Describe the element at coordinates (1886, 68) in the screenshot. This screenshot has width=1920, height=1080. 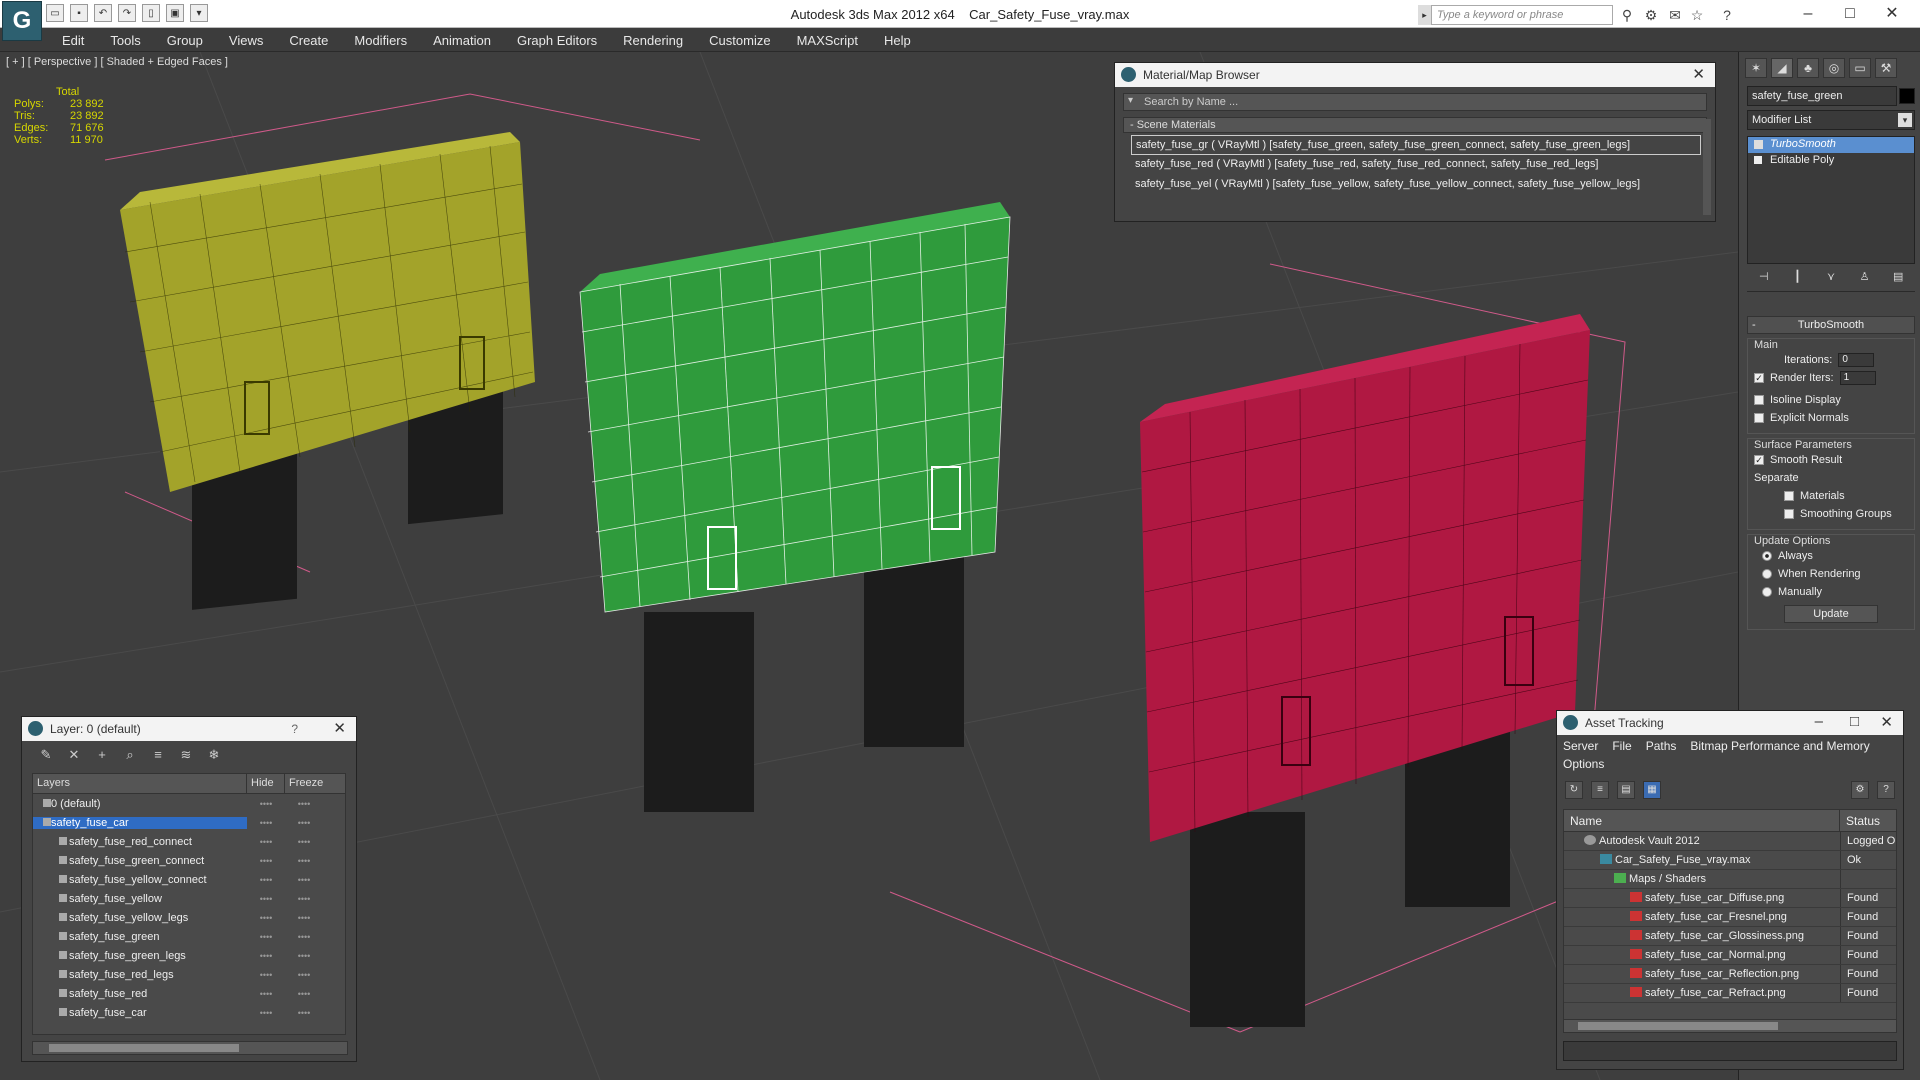
I see `utilities-tab-icon: ⚒` at that location.